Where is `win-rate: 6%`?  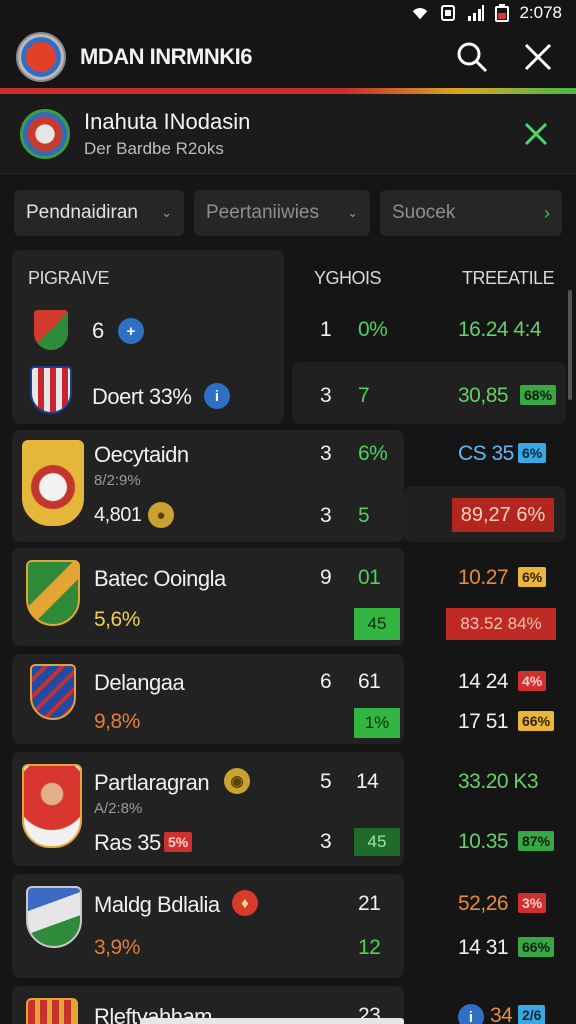 win-rate: 6% is located at coordinates (373, 453).